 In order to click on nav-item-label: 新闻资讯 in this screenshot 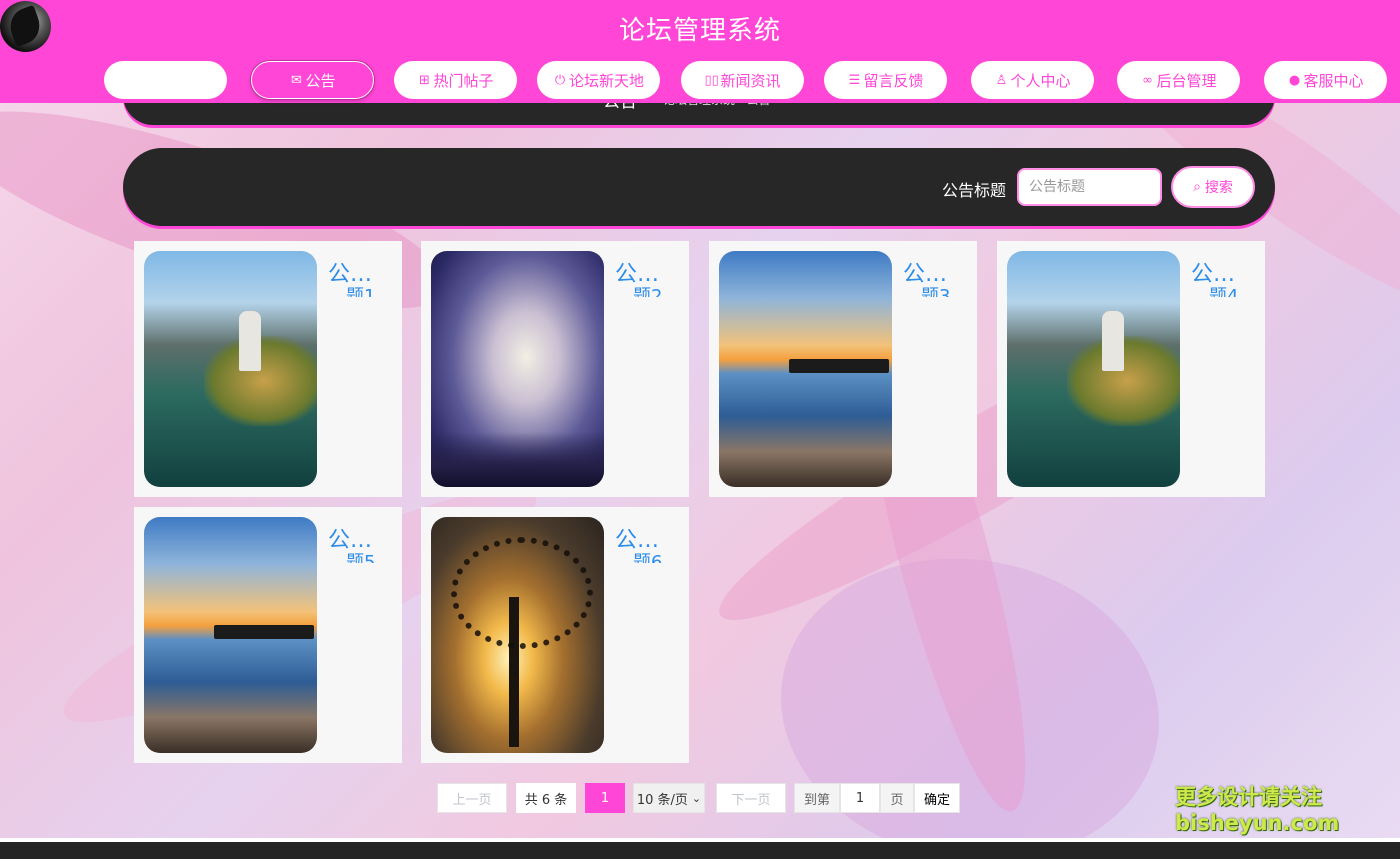, I will do `click(750, 80)`.